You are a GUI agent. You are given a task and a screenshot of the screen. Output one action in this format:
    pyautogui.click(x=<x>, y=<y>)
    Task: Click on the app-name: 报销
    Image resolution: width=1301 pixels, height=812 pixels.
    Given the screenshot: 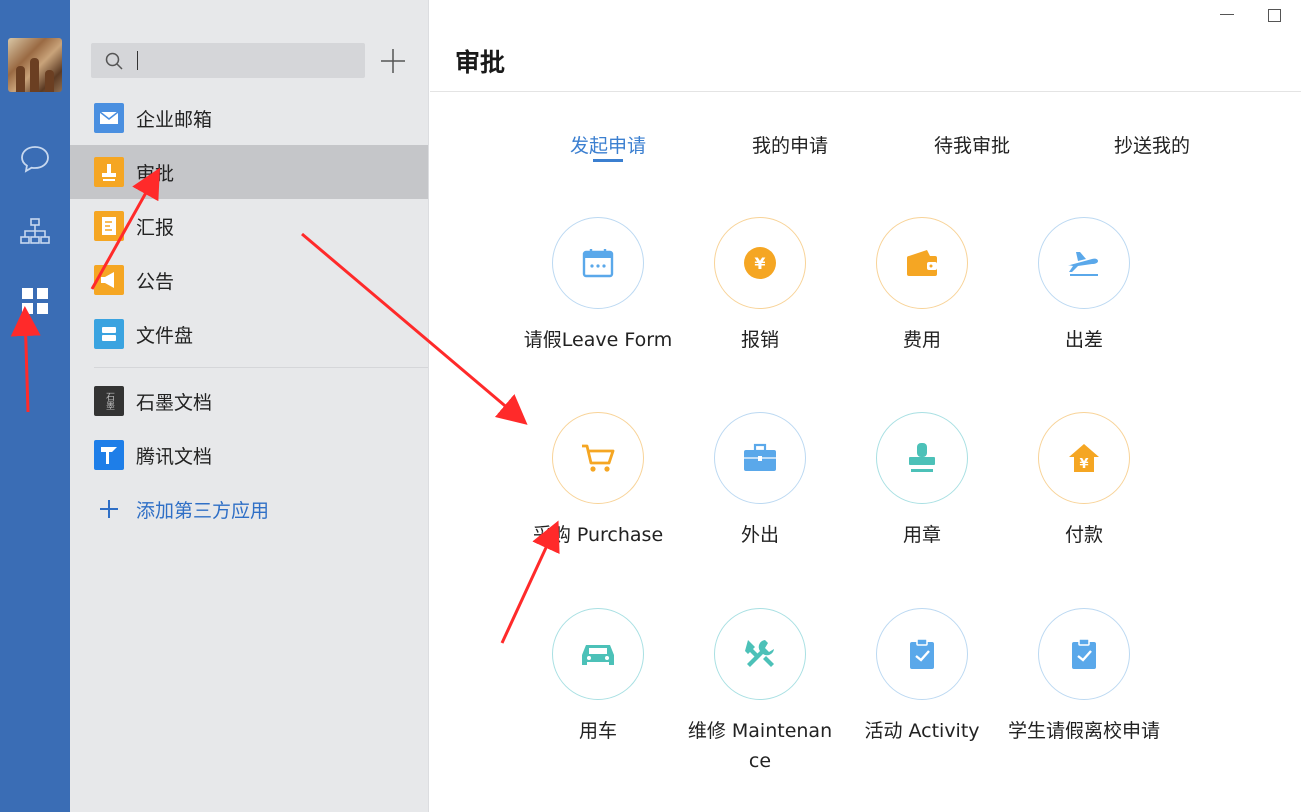 What is the action you would take?
    pyautogui.click(x=759, y=340)
    